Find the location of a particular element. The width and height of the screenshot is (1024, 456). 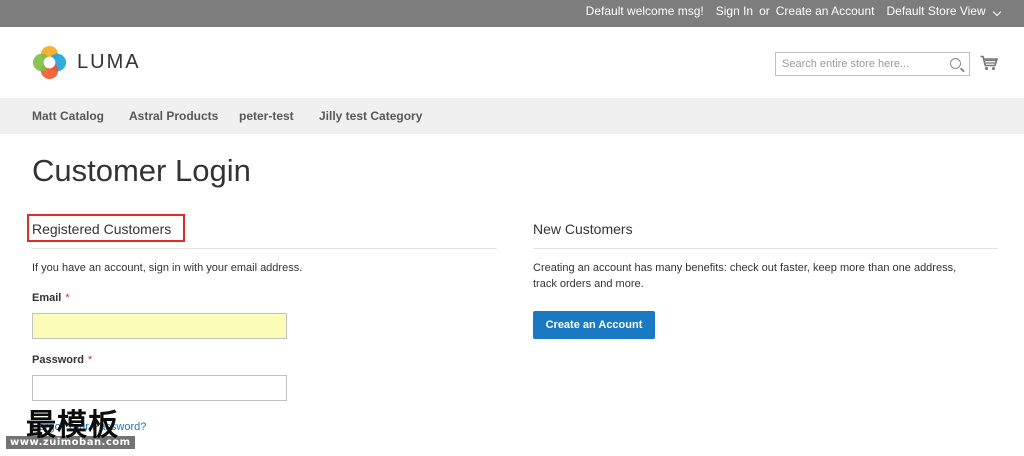

luma-logo-icon is located at coordinates (49, 62).